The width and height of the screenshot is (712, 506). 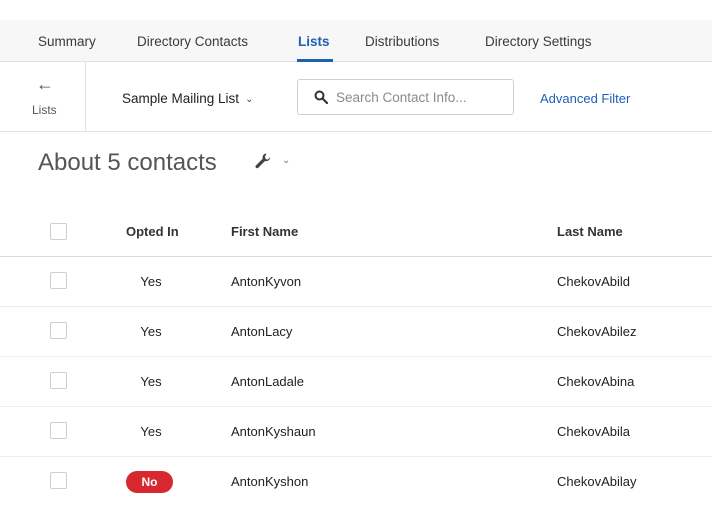 I want to click on select-all-checkbox, so click(x=58, y=231).